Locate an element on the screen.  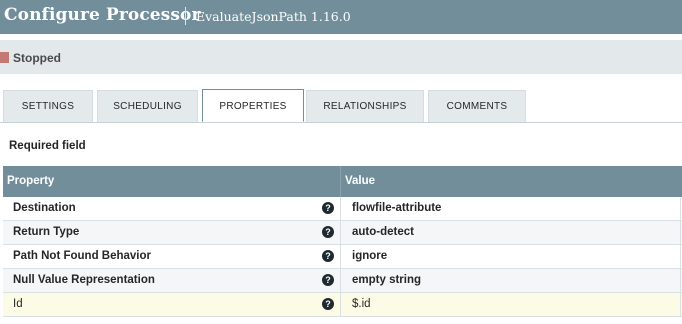
table-header: Property Value is located at coordinates (342, 181).